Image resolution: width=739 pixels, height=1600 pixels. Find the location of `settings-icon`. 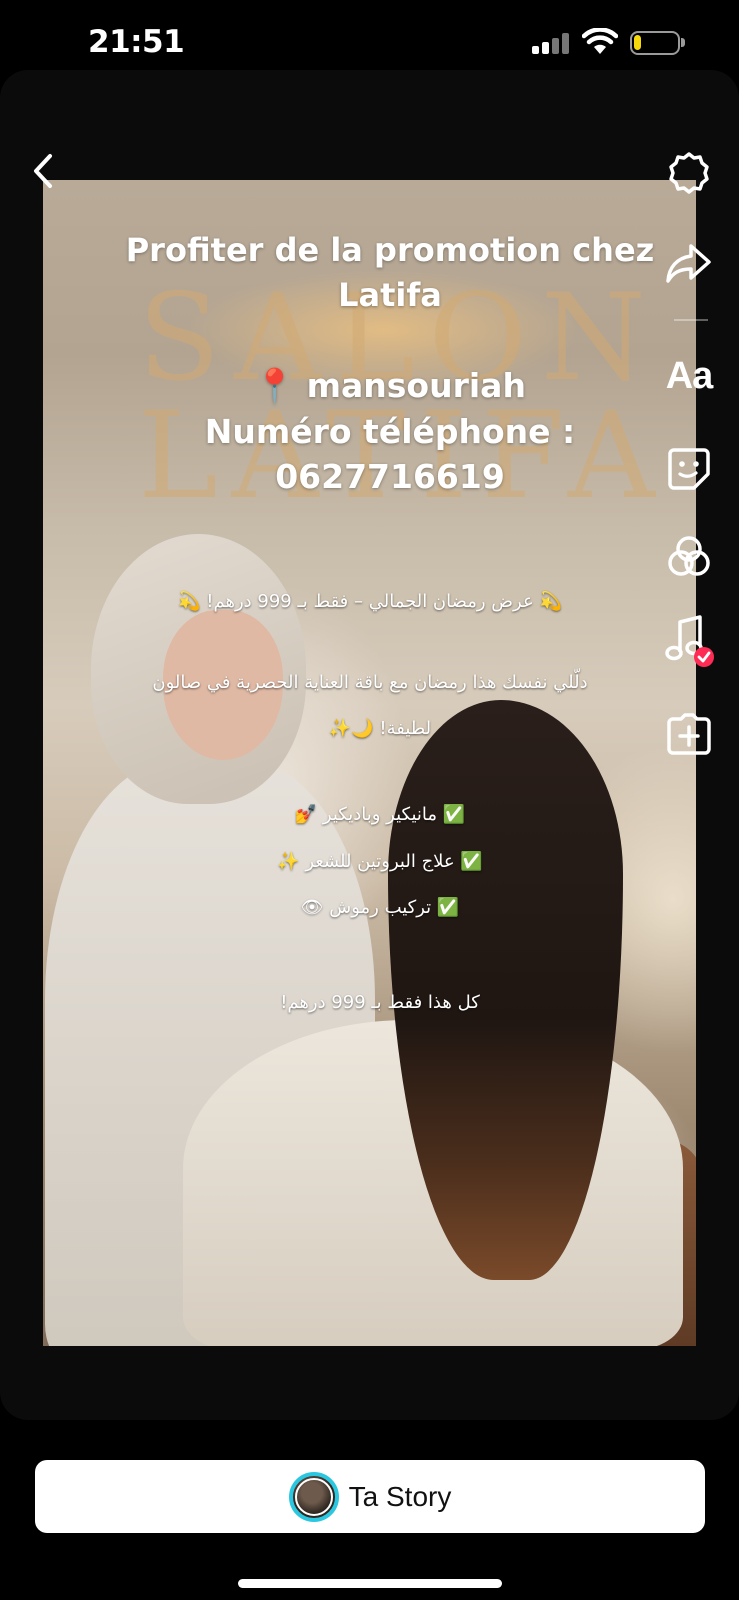

settings-icon is located at coordinates (689, 173).